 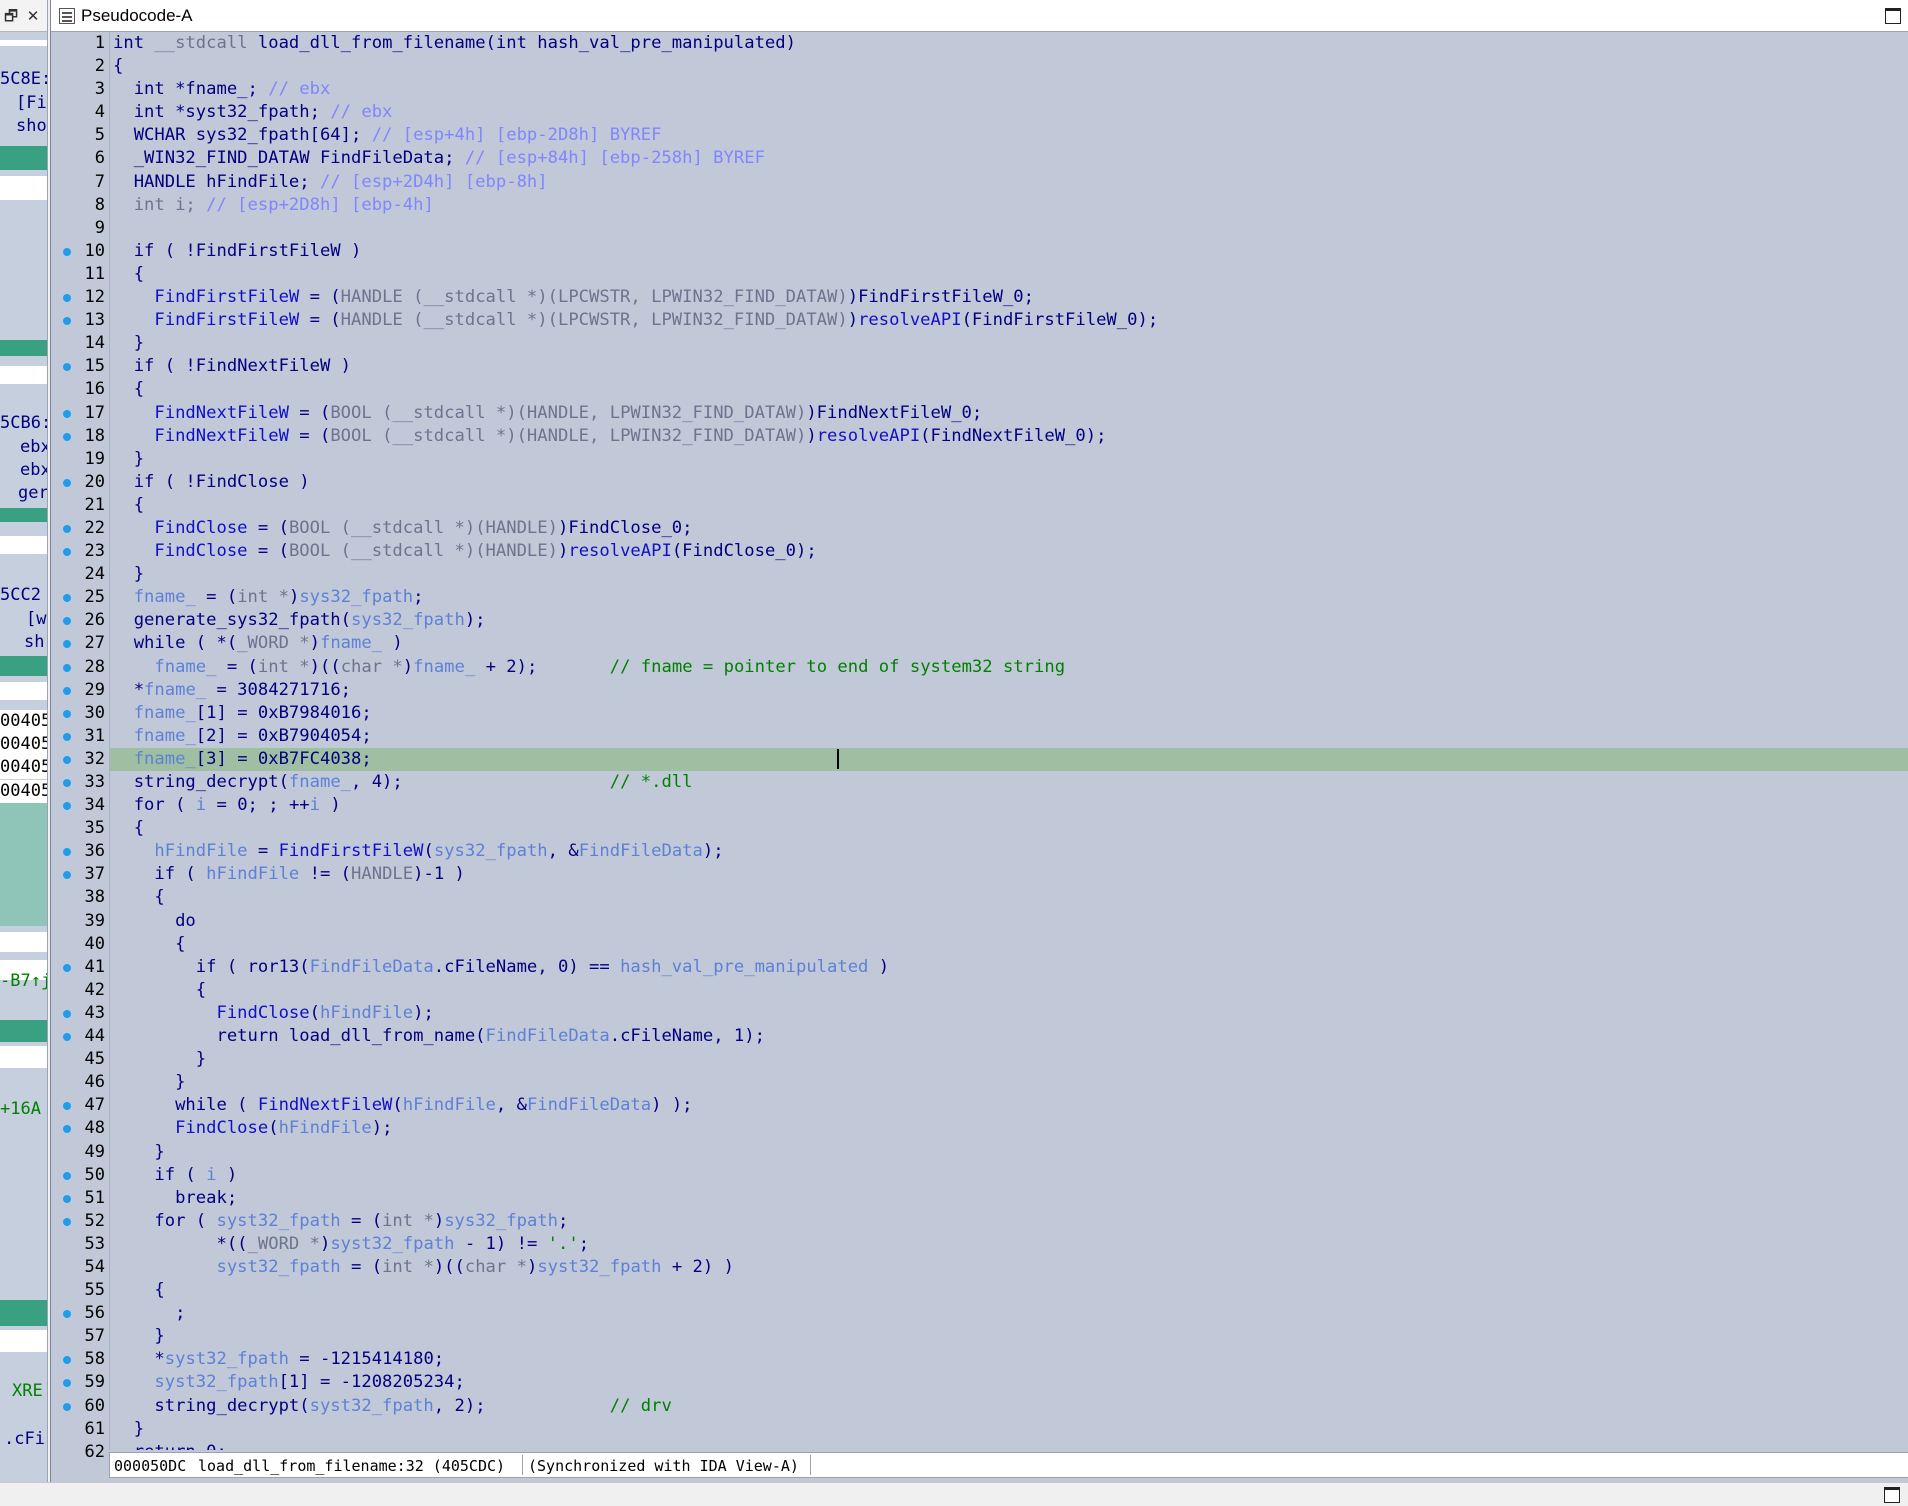 What do you see at coordinates (1009, 1175) in the screenshot?
I see `code-line: if ( i )` at bounding box center [1009, 1175].